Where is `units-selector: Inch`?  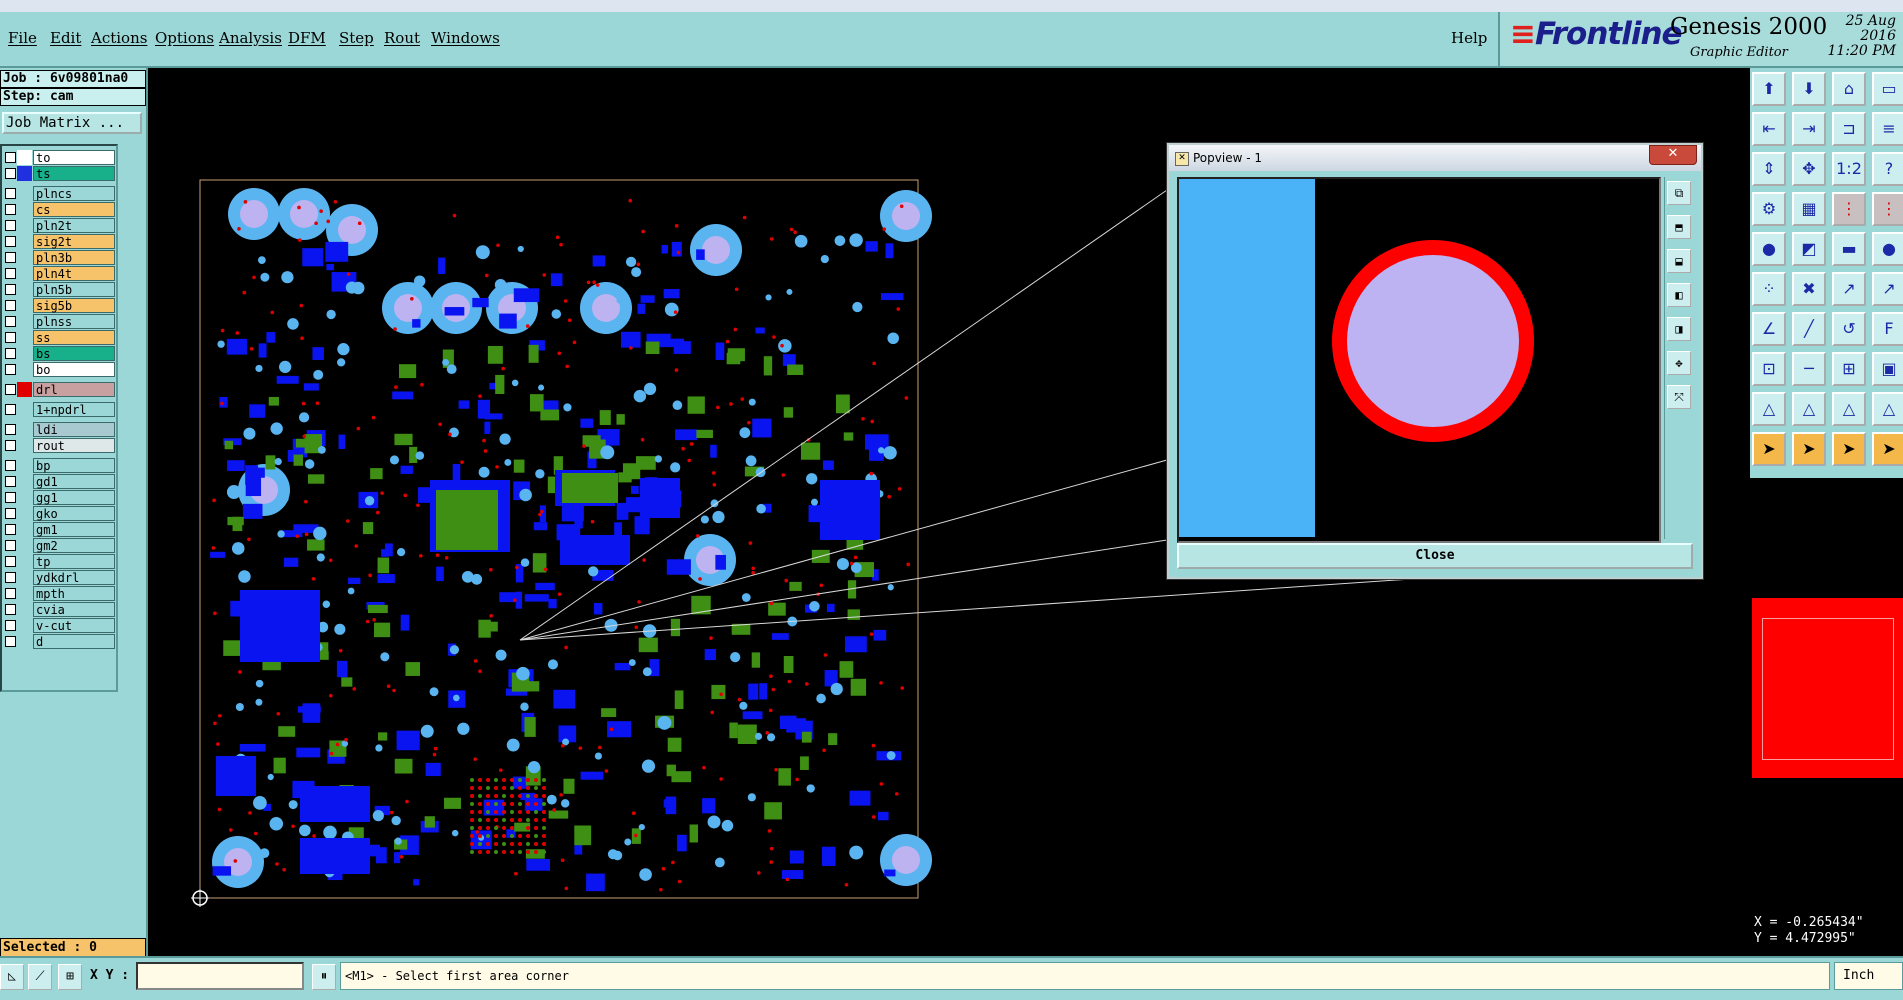
units-selector: Inch is located at coordinates (1868, 976).